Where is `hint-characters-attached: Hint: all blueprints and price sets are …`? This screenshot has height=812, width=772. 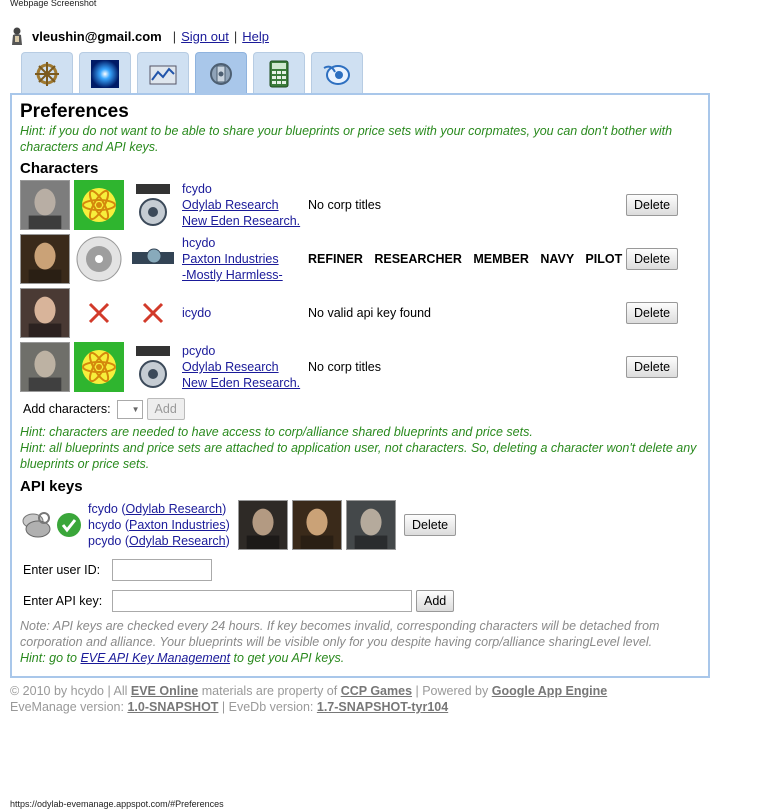 hint-characters-attached: Hint: all blueprints and price sets are … is located at coordinates (358, 456).